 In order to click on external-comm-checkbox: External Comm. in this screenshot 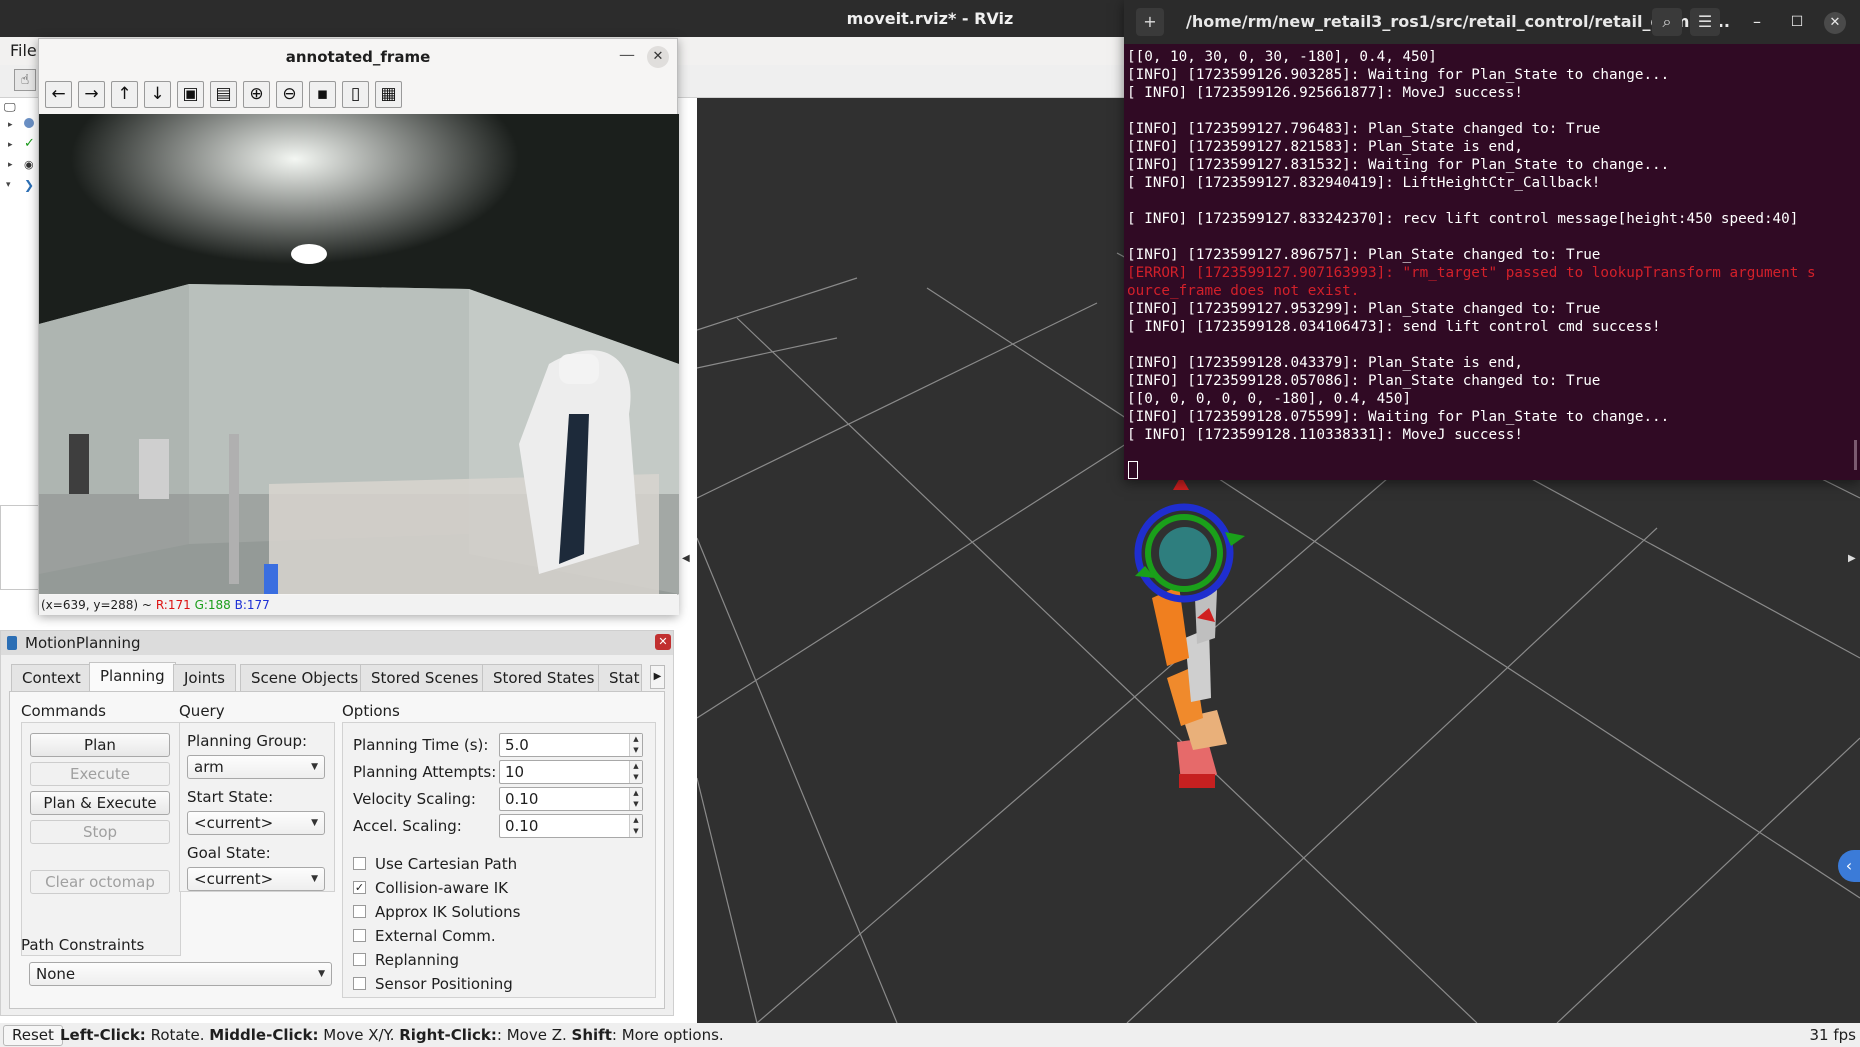, I will do `click(424, 936)`.